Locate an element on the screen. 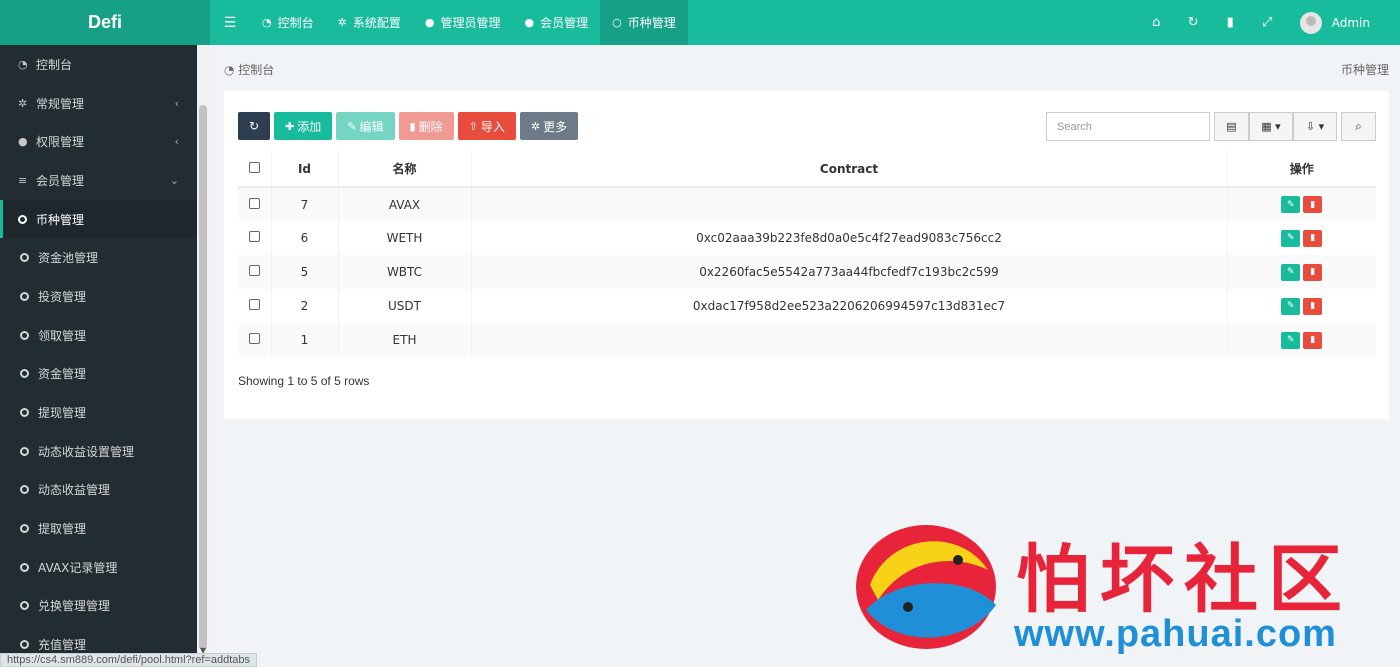 The height and width of the screenshot is (667, 1400). search-input: Search is located at coordinates (1128, 126).